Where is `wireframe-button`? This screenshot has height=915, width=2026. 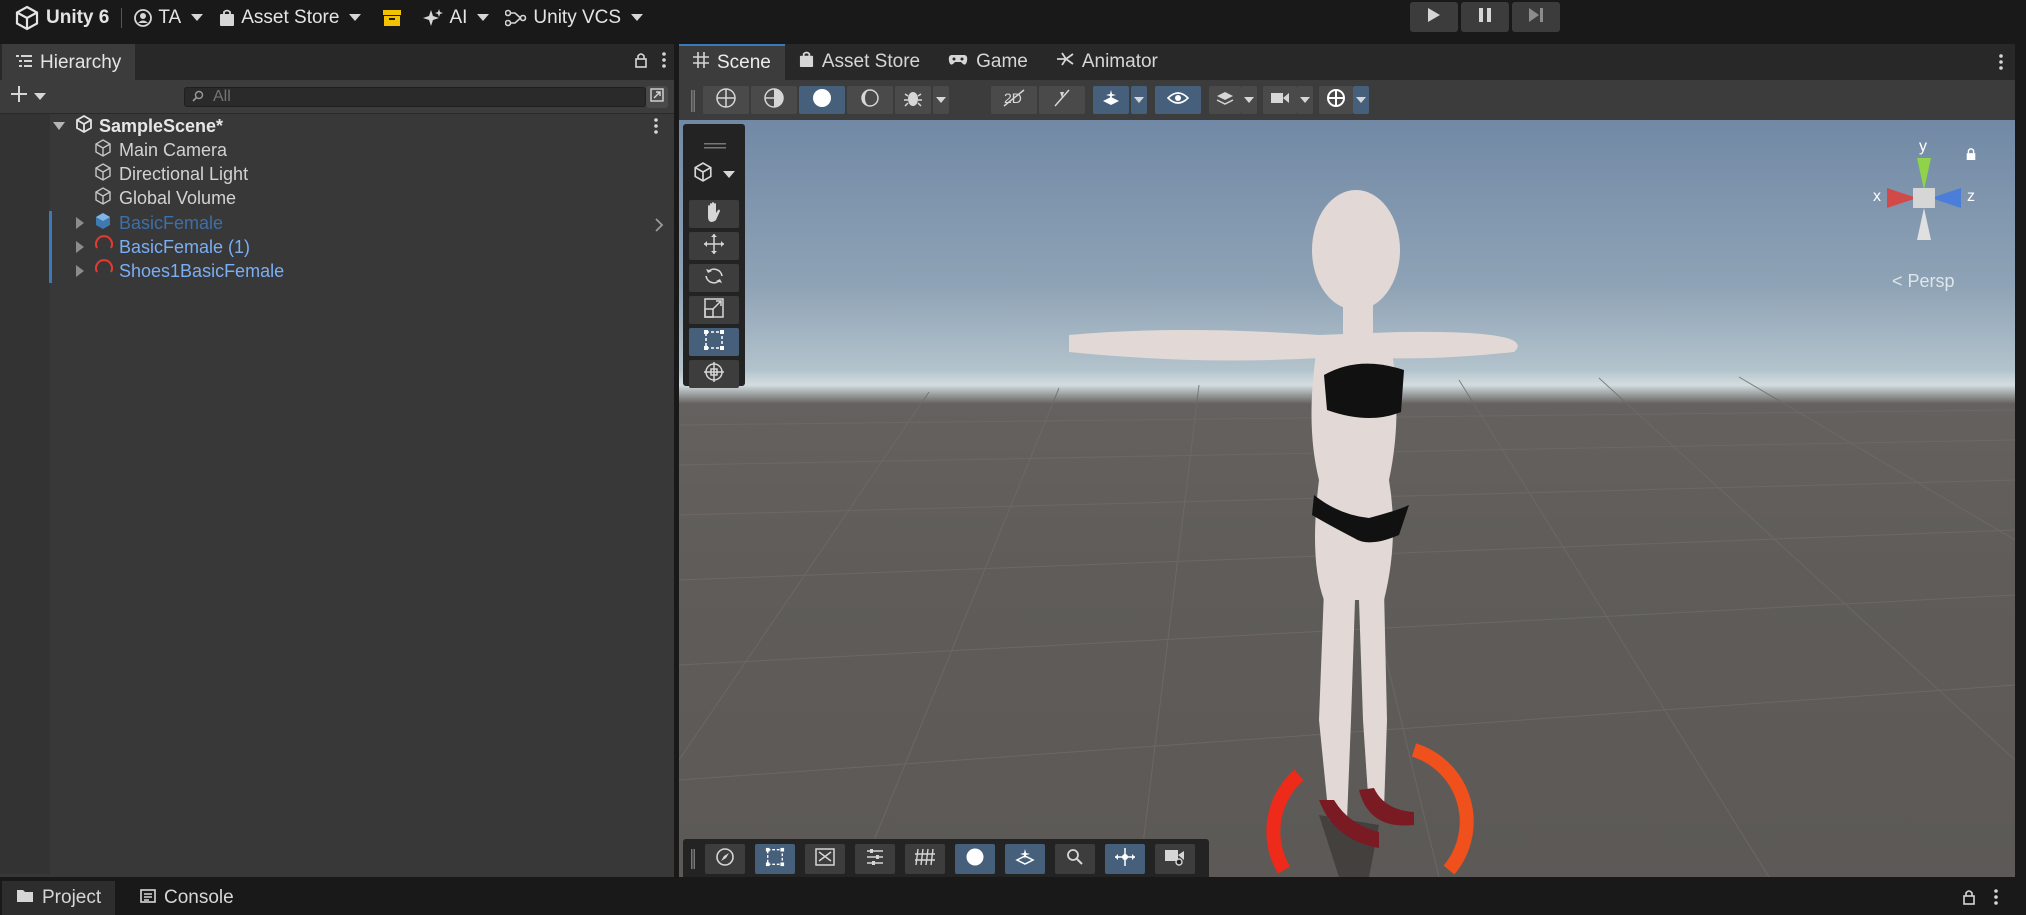 wireframe-button is located at coordinates (726, 100).